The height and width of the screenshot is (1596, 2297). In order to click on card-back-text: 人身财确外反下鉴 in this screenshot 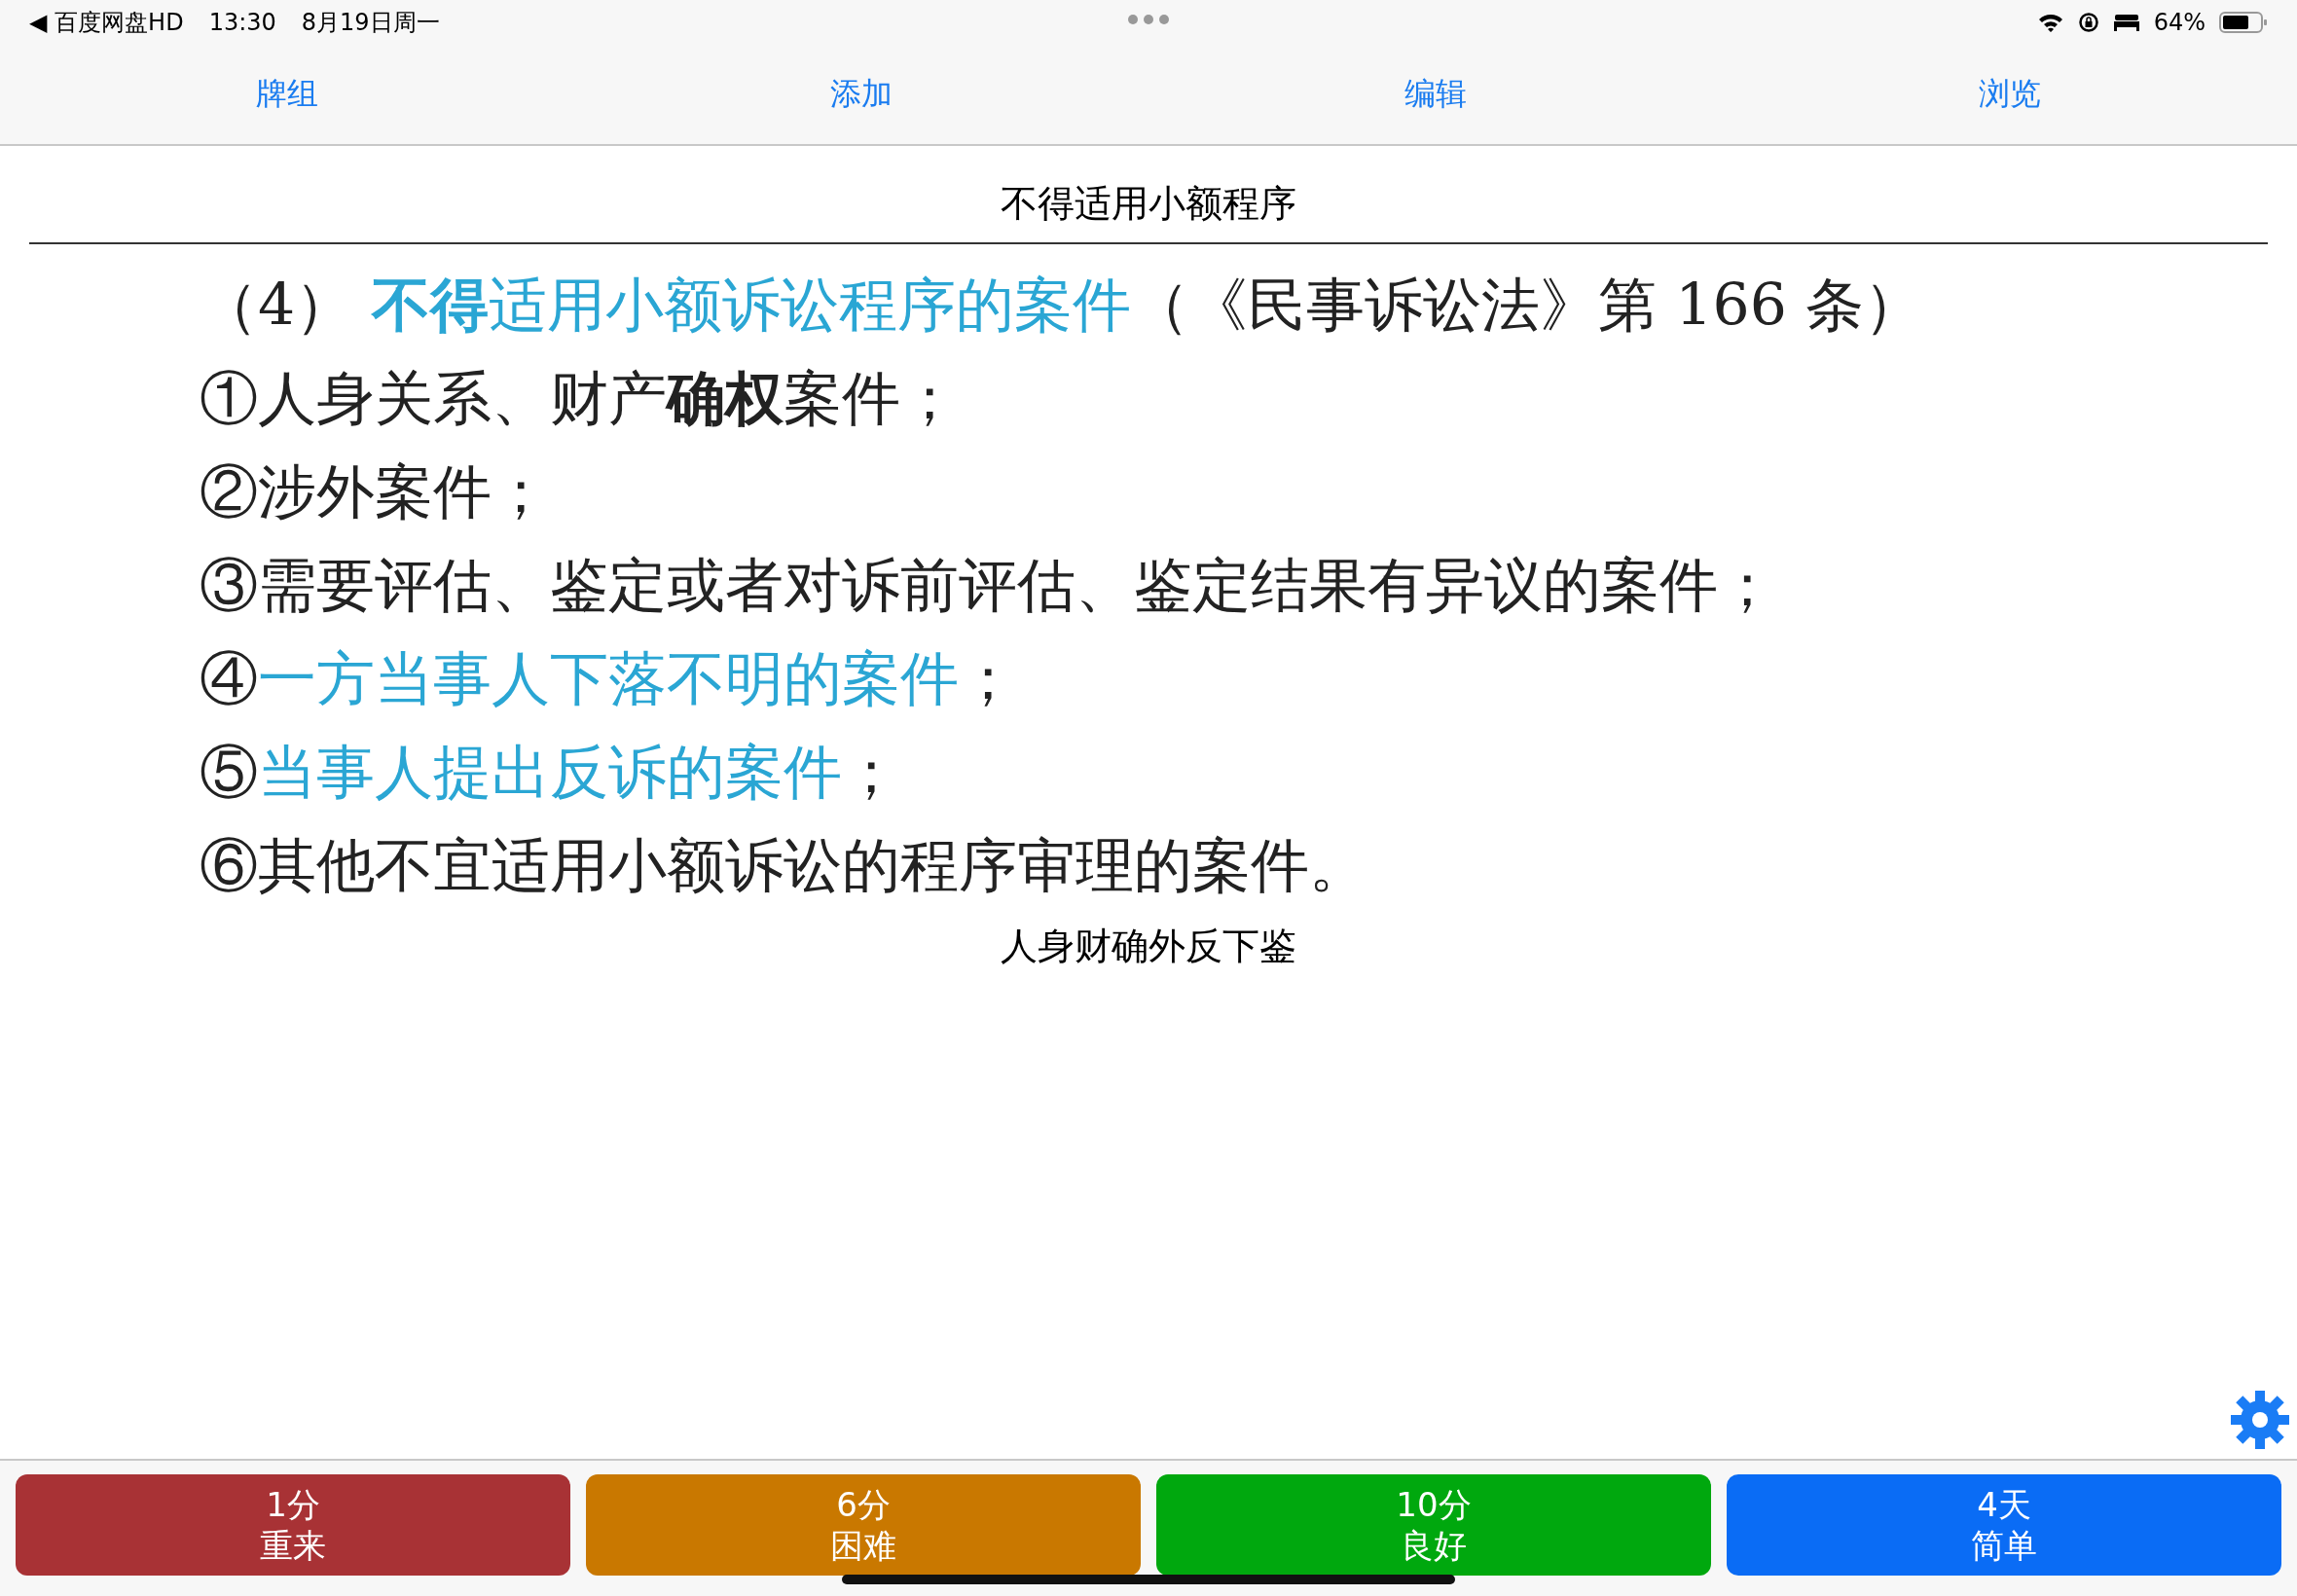, I will do `click(1148, 946)`.